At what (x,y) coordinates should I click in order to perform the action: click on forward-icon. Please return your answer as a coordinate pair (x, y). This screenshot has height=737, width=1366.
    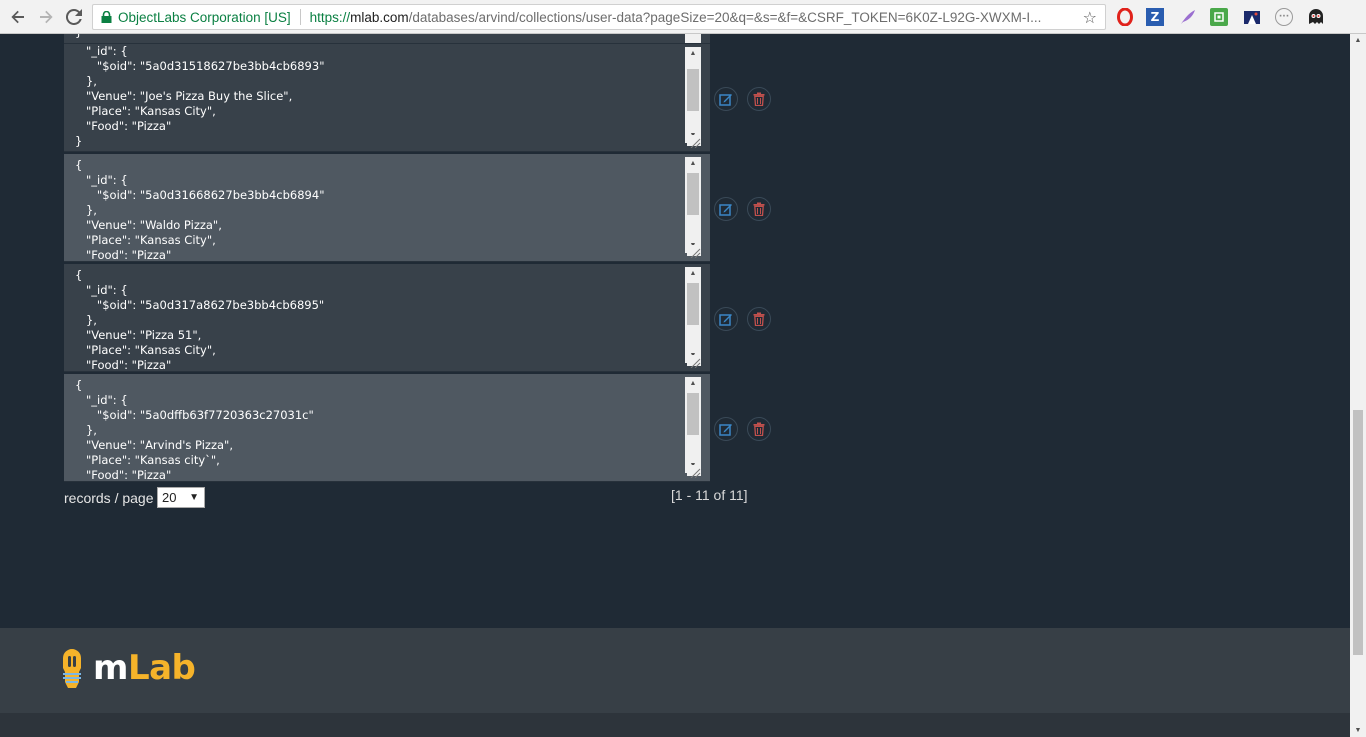
    Looking at the image, I should click on (46, 17).